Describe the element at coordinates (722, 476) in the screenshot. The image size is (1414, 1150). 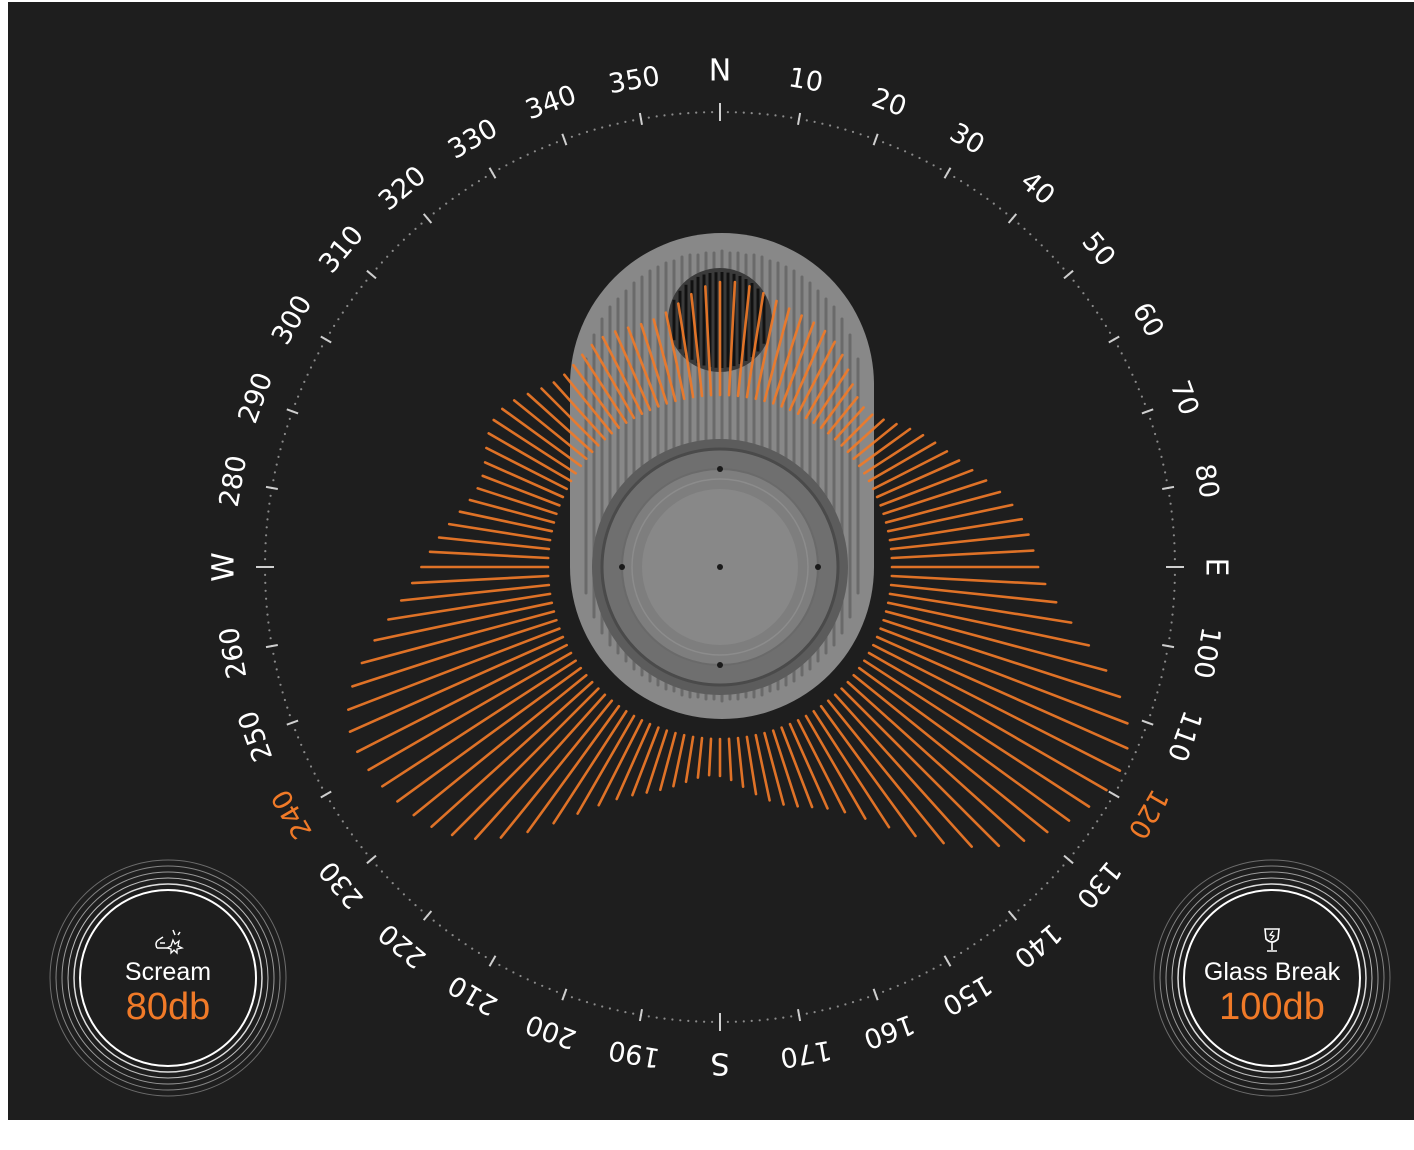
I see `microphone-array-device` at that location.